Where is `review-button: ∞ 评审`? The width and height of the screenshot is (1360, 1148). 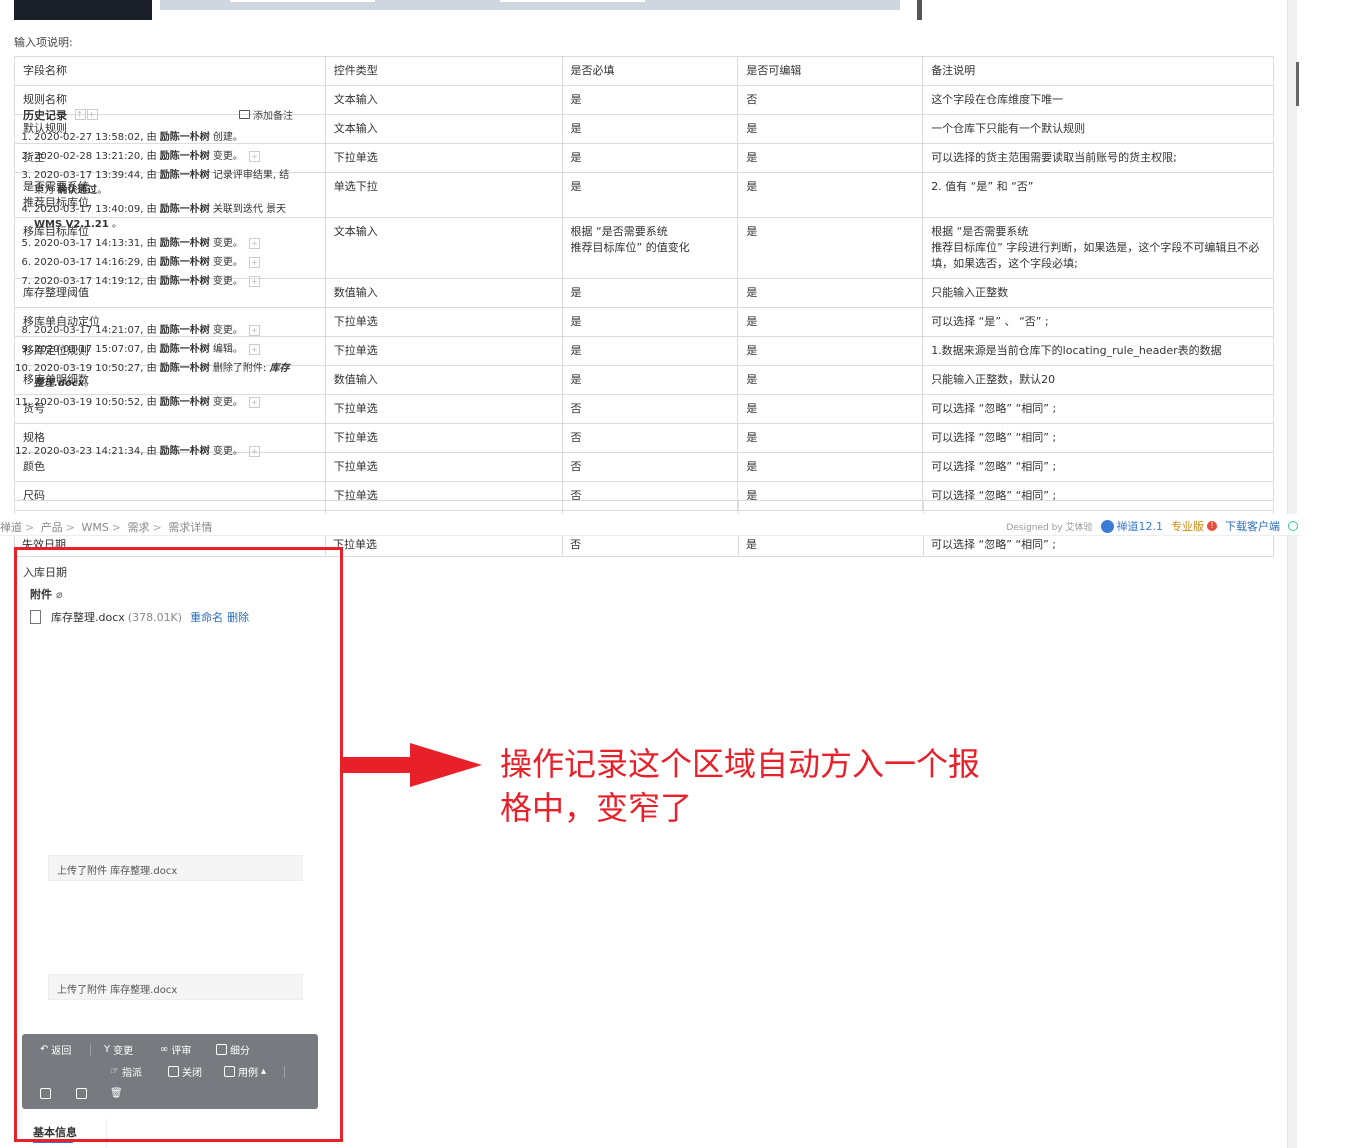
review-button: ∞ 评审 is located at coordinates (175, 1049).